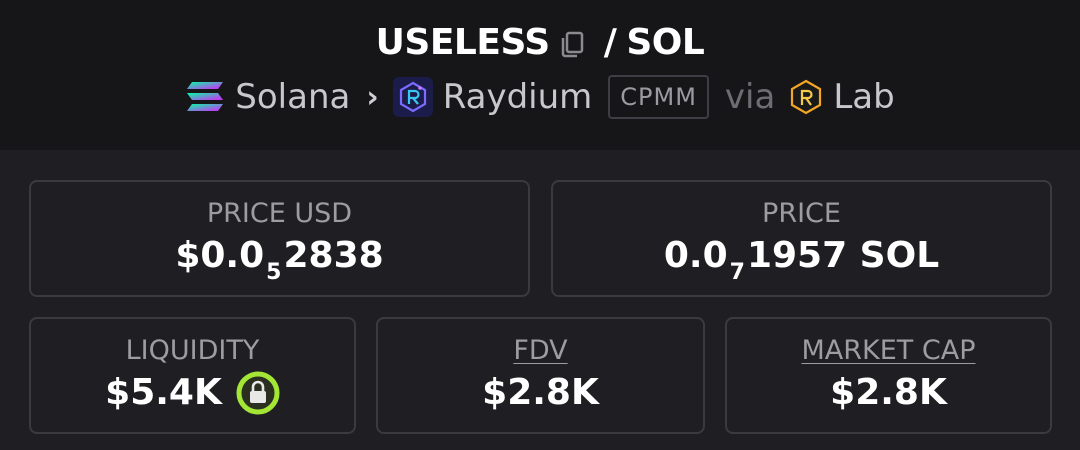 Image resolution: width=1080 pixels, height=450 pixels. What do you see at coordinates (665, 42) in the screenshot?
I see `quote-token-symbol: SOL` at bounding box center [665, 42].